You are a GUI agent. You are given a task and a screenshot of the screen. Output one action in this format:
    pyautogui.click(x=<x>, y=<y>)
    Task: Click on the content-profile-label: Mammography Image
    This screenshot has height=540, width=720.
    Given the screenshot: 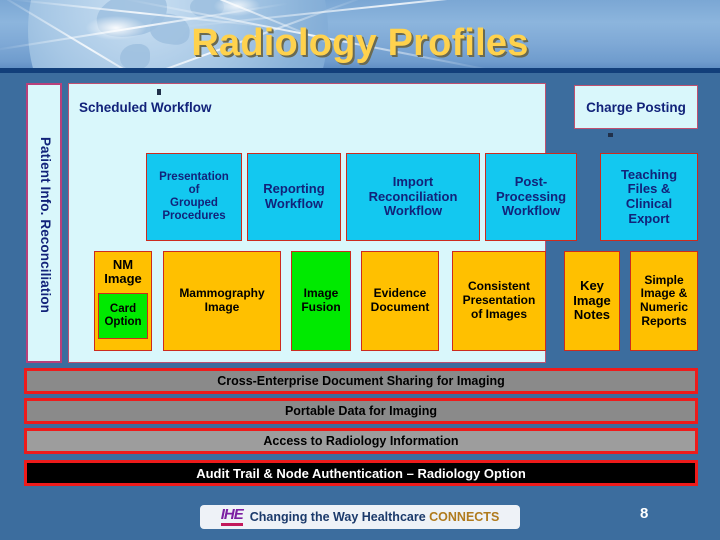 What is the action you would take?
    pyautogui.click(x=222, y=300)
    